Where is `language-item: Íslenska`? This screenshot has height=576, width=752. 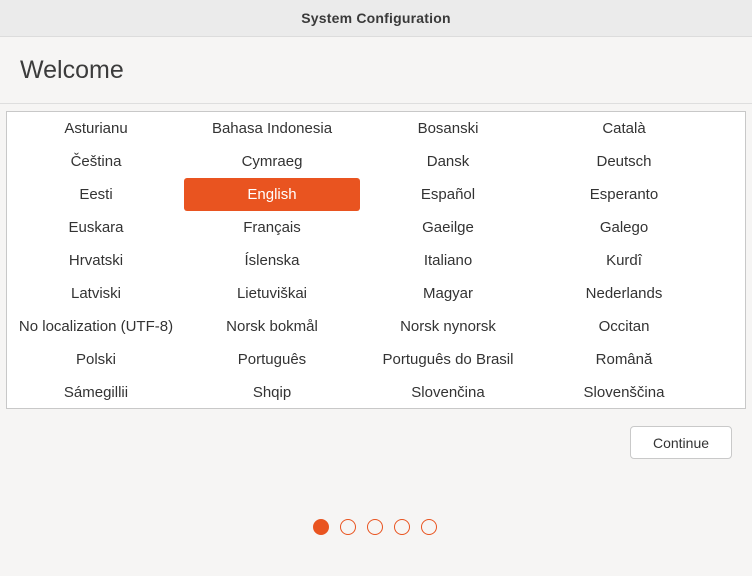 language-item: Íslenska is located at coordinates (272, 260).